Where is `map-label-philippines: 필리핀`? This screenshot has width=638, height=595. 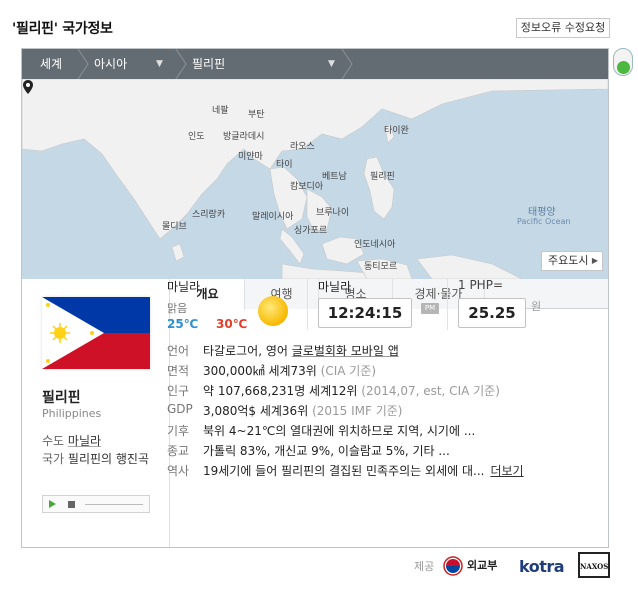 map-label-philippines: 필리핀 is located at coordinates (382, 177).